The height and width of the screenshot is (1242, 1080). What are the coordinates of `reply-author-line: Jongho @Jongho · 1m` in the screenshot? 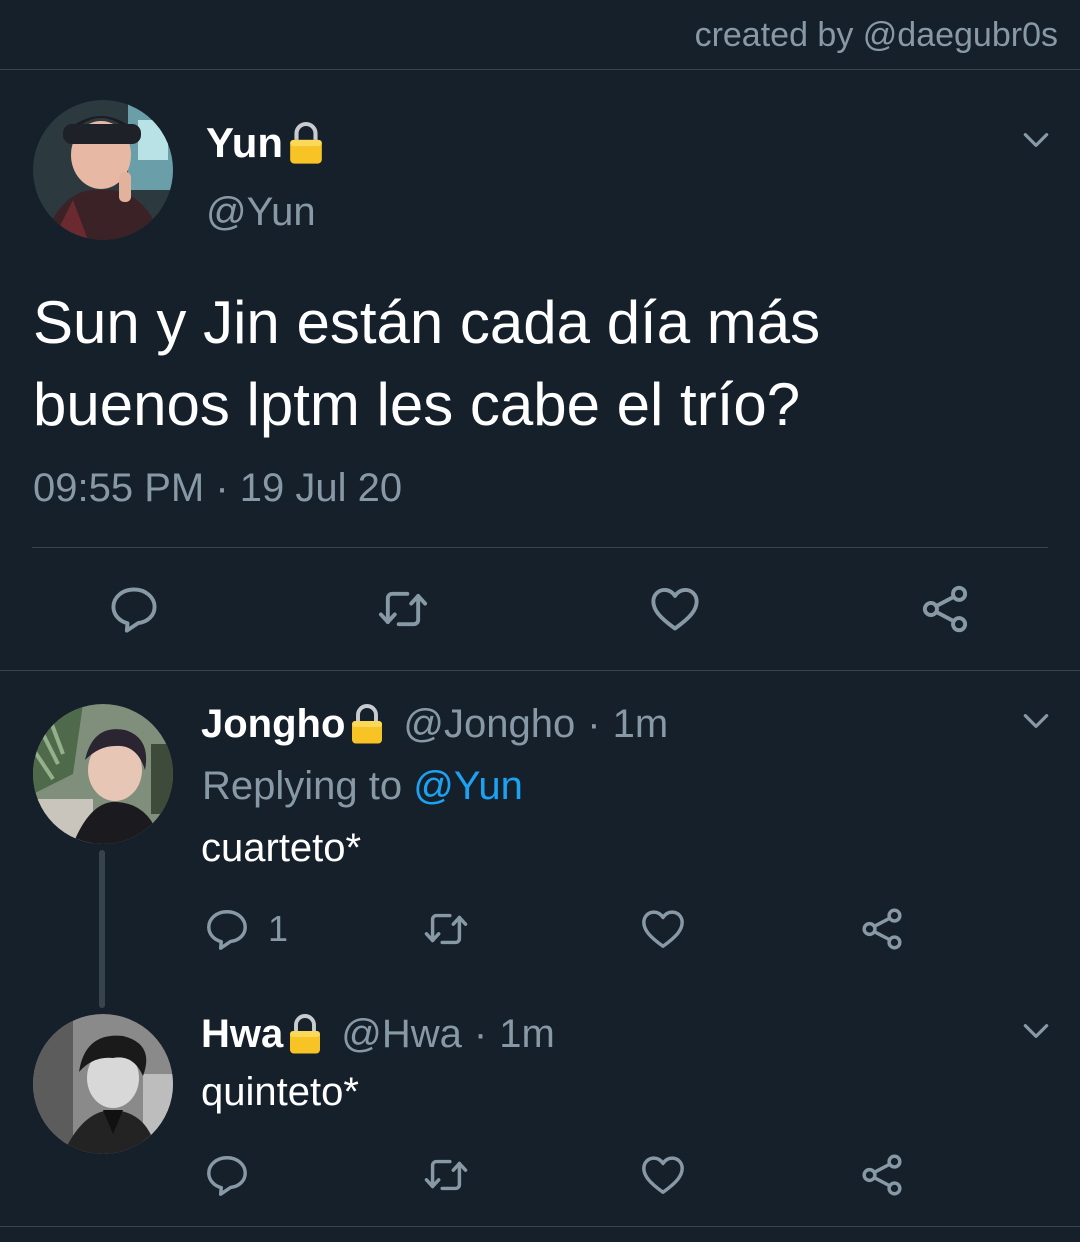 It's located at (434, 724).